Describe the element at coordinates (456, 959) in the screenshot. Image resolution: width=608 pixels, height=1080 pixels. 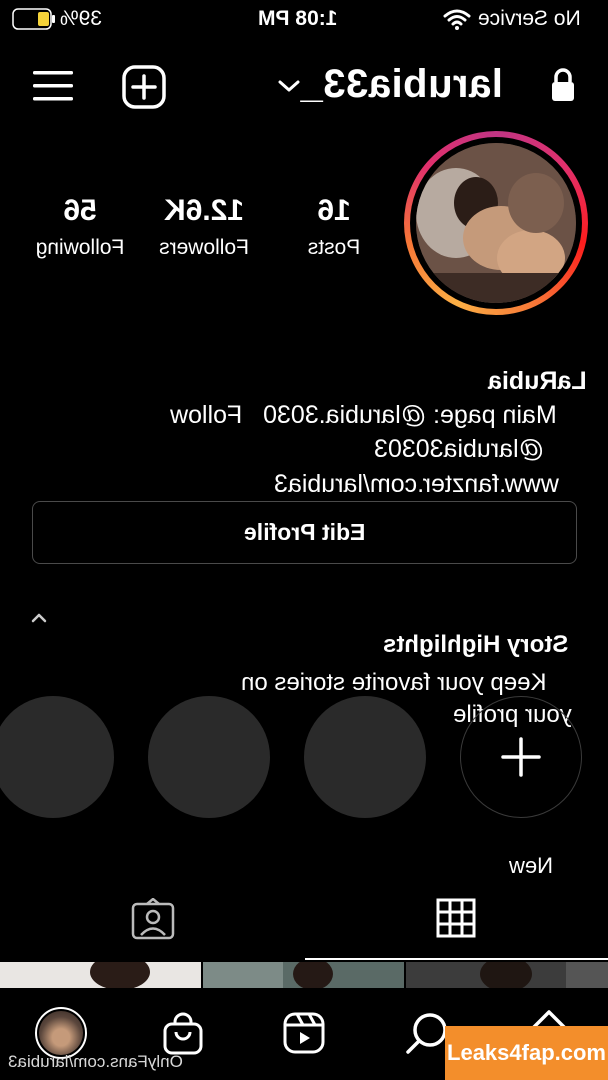
I see `active-tab-indicator` at that location.